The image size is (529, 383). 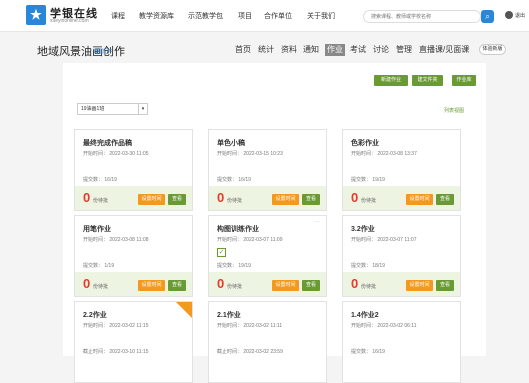 What do you see at coordinates (116, 240) in the screenshot?
I see `card-start-time: 开始时间： 2022-03-08 11:08` at bounding box center [116, 240].